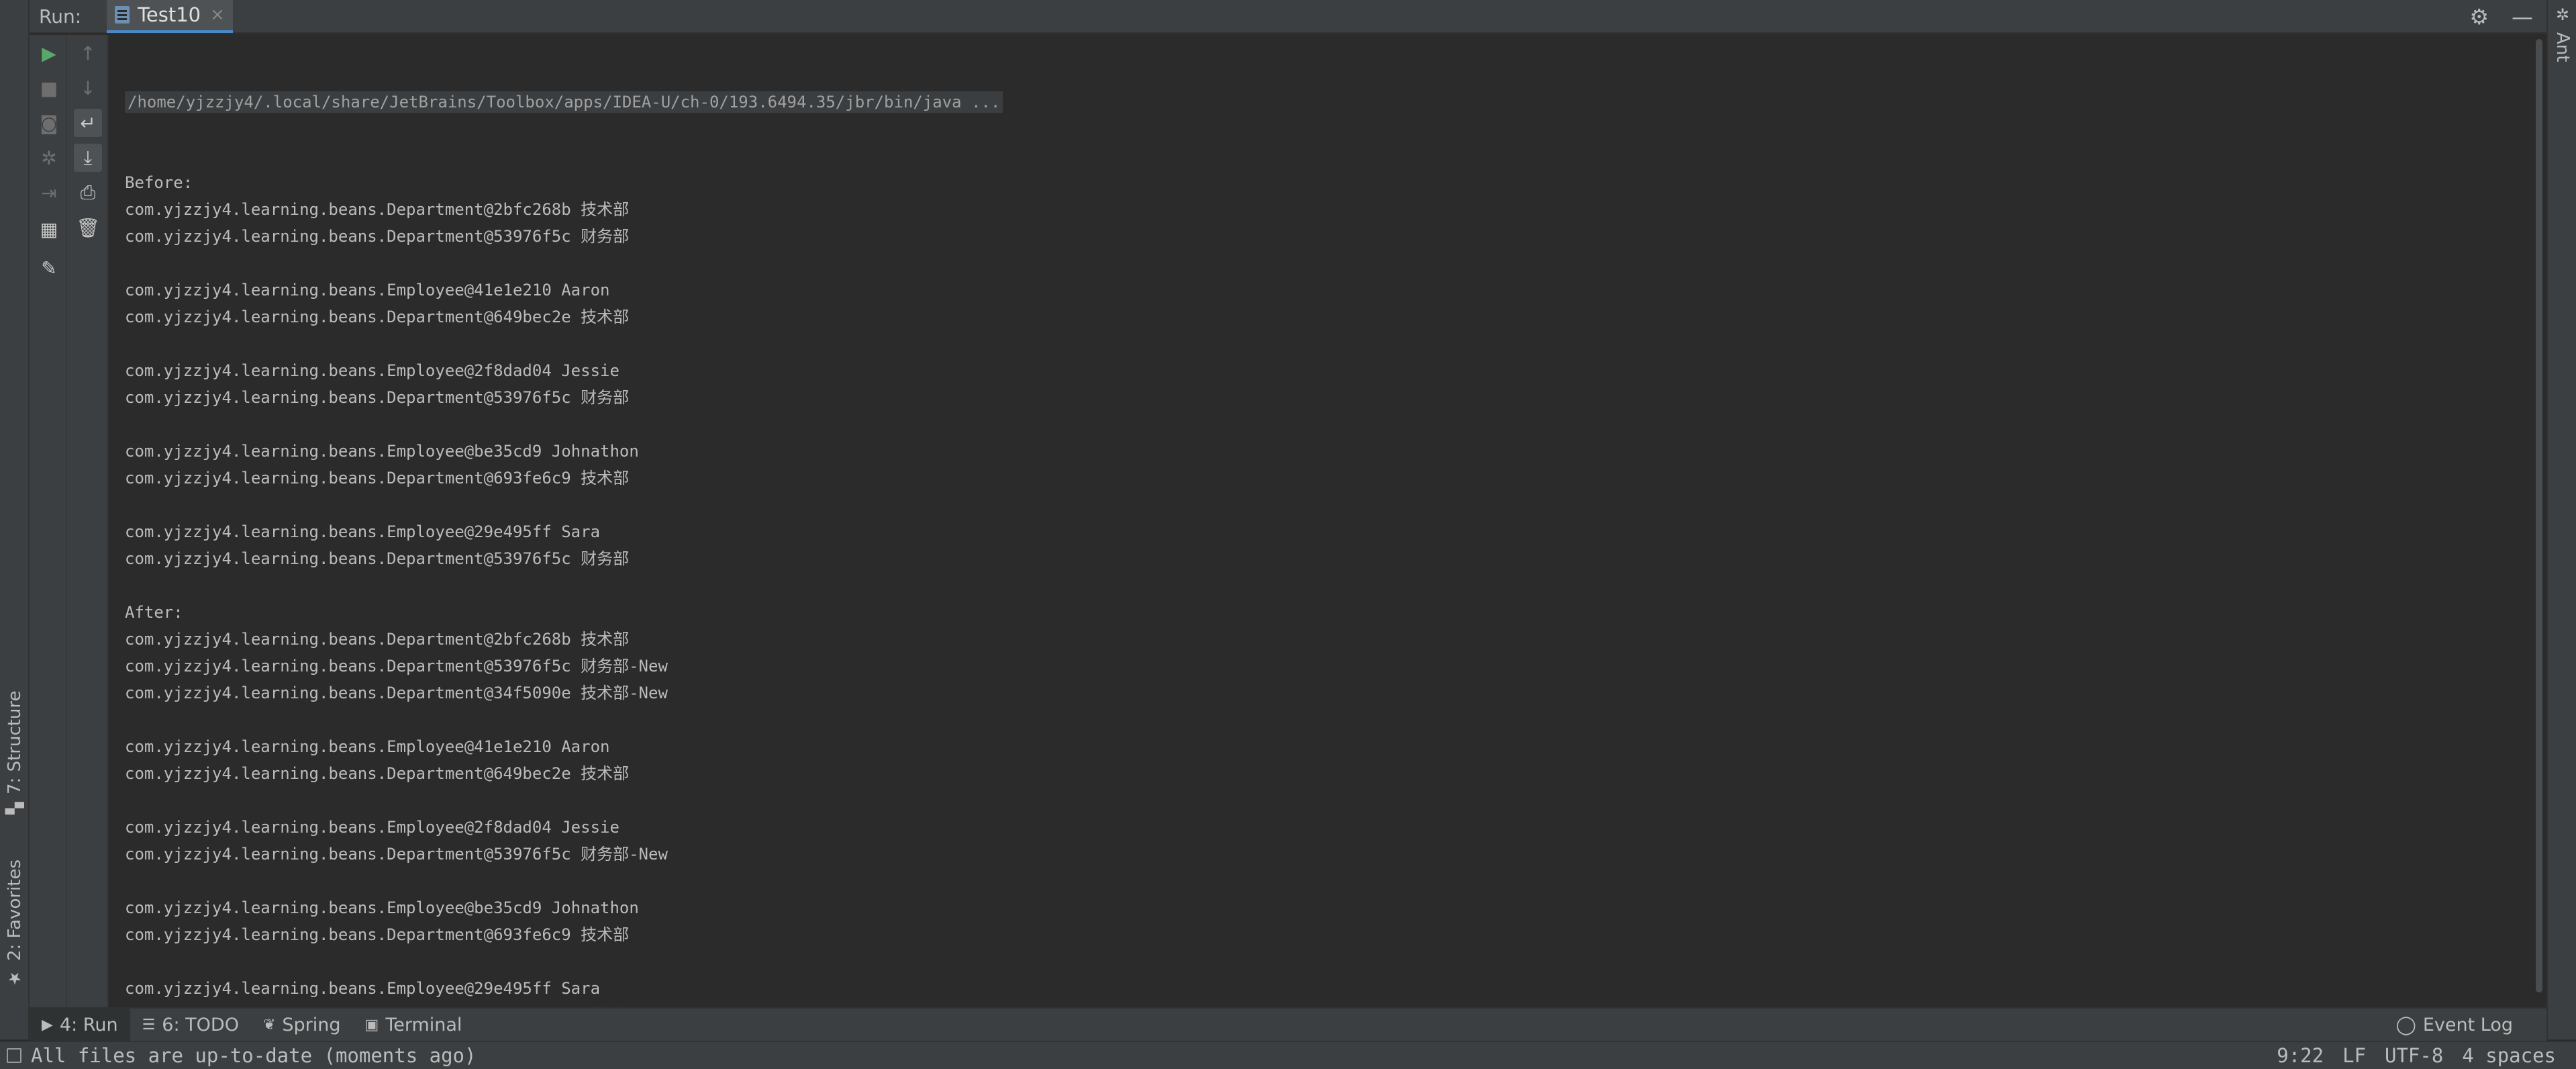 This screenshot has height=1069, width=2576. What do you see at coordinates (217, 15) in the screenshot?
I see `close-tab-icon: ×` at bounding box center [217, 15].